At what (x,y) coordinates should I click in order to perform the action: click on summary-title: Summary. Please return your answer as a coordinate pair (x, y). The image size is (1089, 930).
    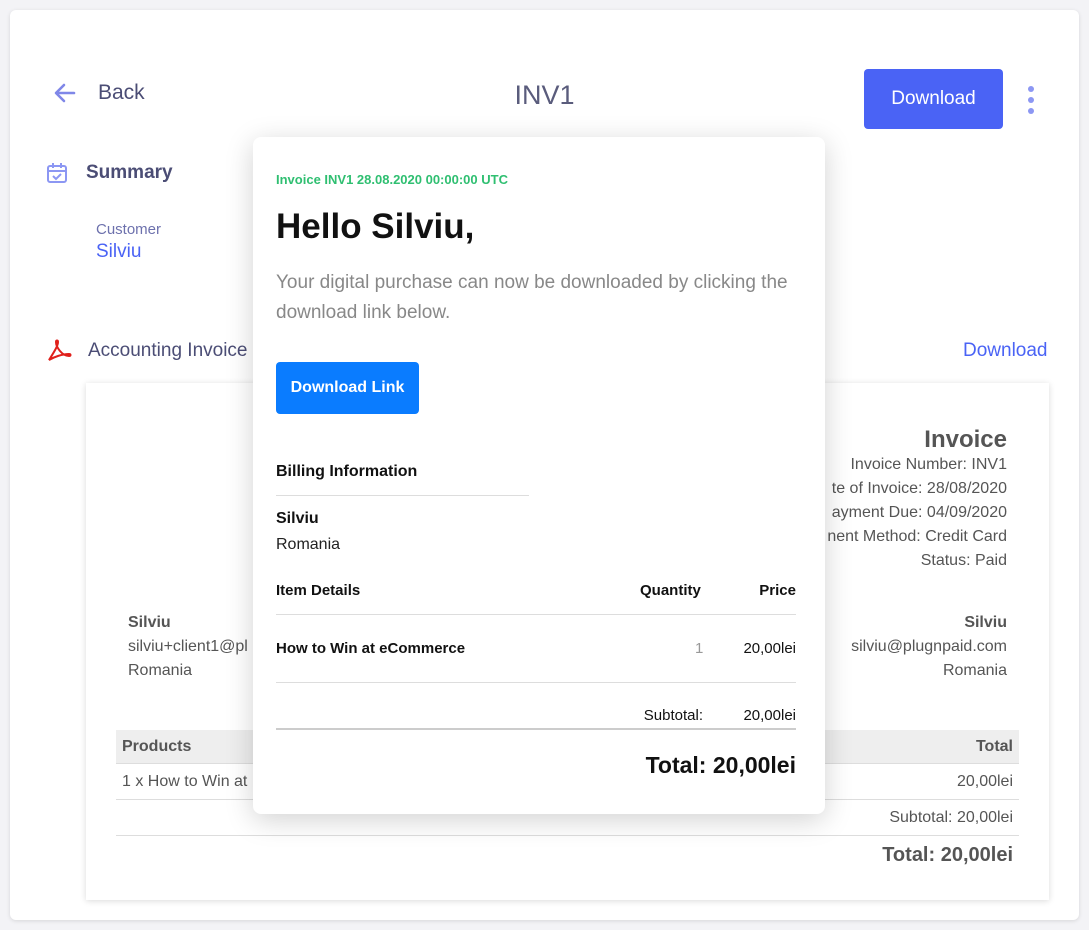
    Looking at the image, I should click on (129, 172).